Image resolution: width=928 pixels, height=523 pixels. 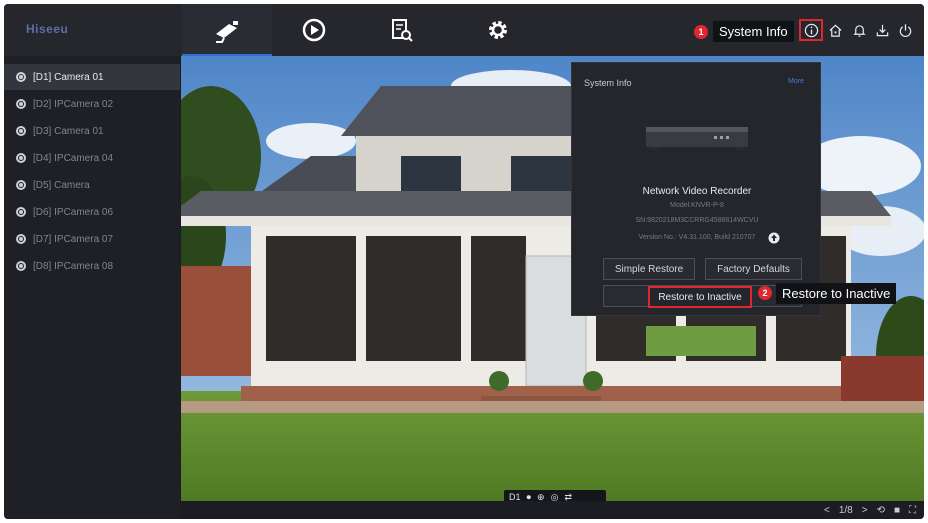 What do you see at coordinates (68, 131) in the screenshot?
I see `camera-label: [D3] Camera 01` at bounding box center [68, 131].